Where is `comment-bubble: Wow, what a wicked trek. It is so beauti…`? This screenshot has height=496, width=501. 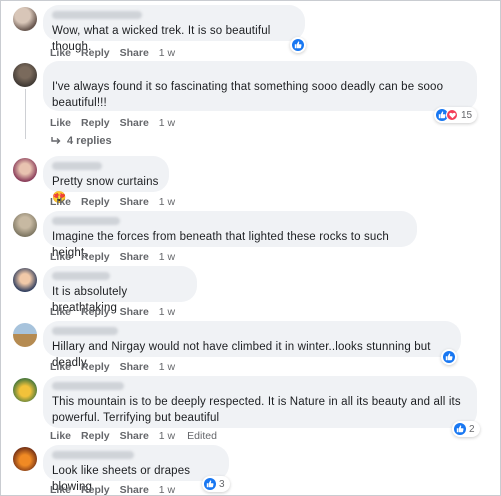 comment-bubble: Wow, what a wicked trek. It is so beauti… is located at coordinates (174, 29).